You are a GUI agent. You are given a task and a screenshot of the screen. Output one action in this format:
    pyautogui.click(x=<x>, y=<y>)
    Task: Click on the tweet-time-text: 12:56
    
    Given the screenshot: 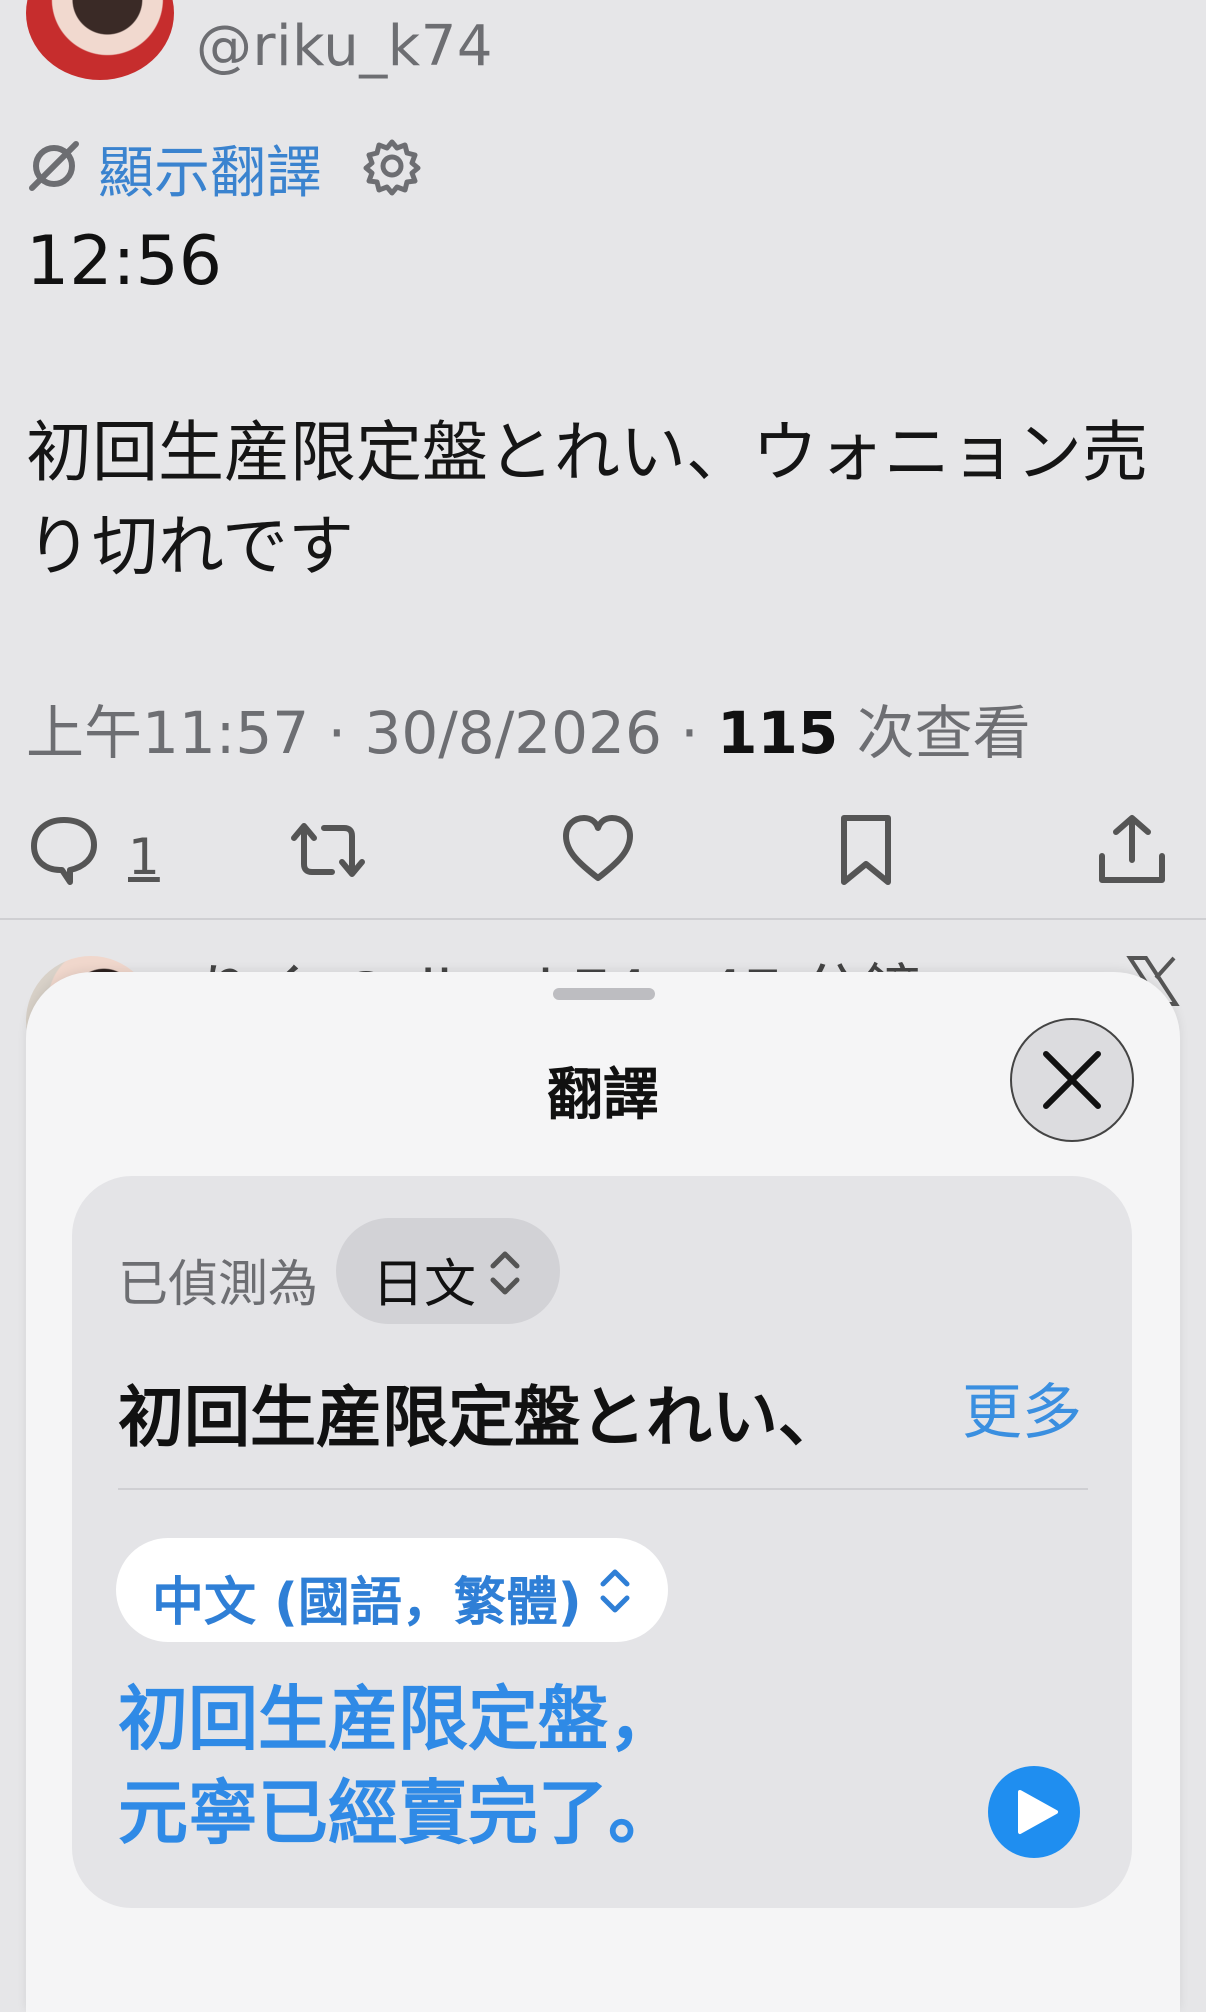 What is the action you would take?
    pyautogui.click(x=124, y=261)
    